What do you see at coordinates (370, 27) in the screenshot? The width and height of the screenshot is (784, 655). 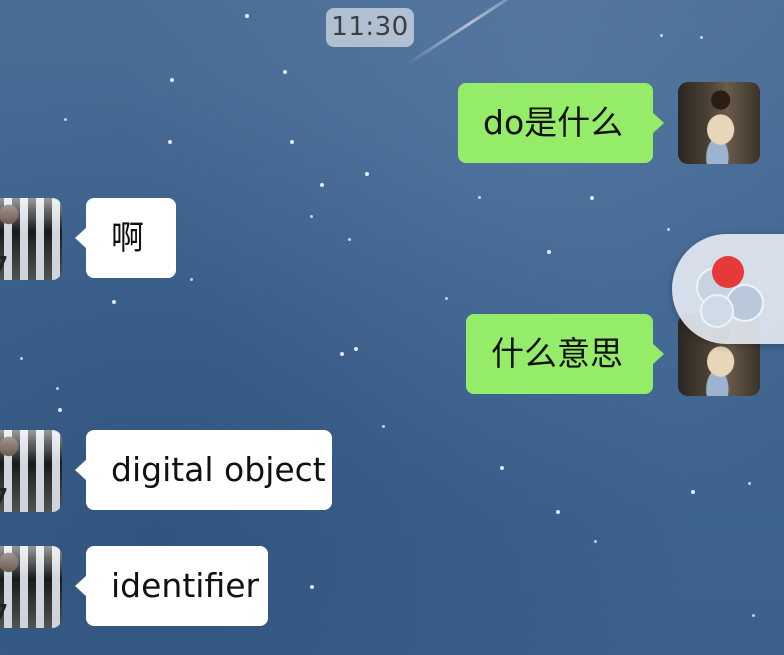 I see `message-timestamp: 11:30` at bounding box center [370, 27].